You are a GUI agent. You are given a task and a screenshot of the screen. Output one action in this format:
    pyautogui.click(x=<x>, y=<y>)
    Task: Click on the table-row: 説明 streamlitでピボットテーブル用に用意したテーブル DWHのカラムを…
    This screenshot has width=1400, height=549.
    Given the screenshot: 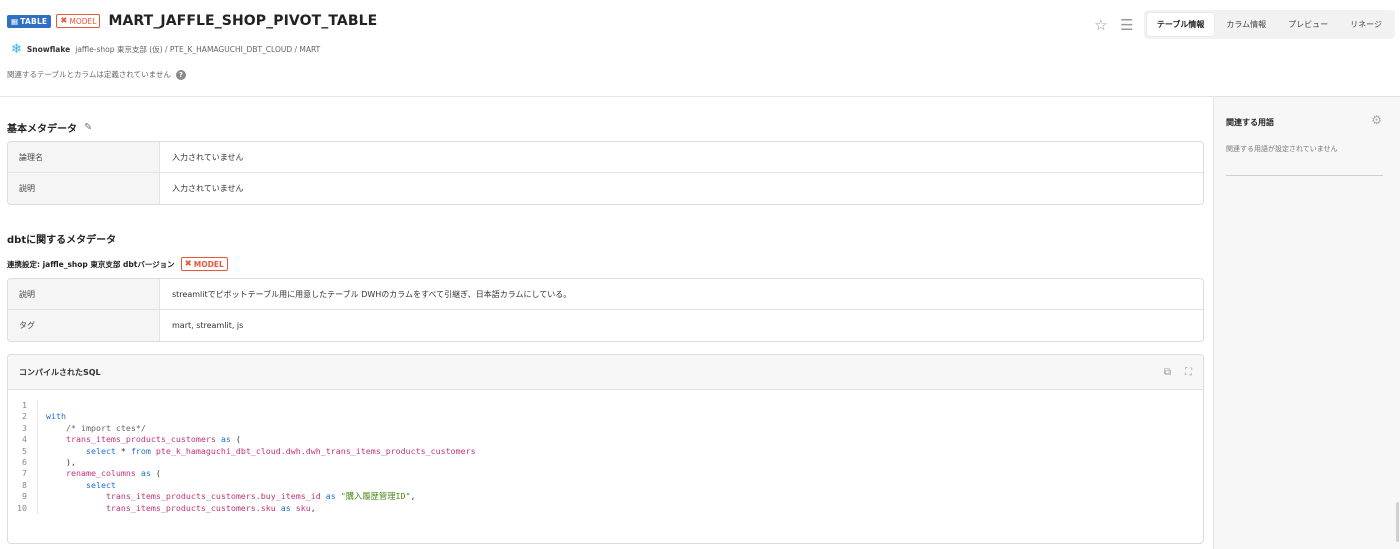 What is the action you would take?
    pyautogui.click(x=605, y=294)
    